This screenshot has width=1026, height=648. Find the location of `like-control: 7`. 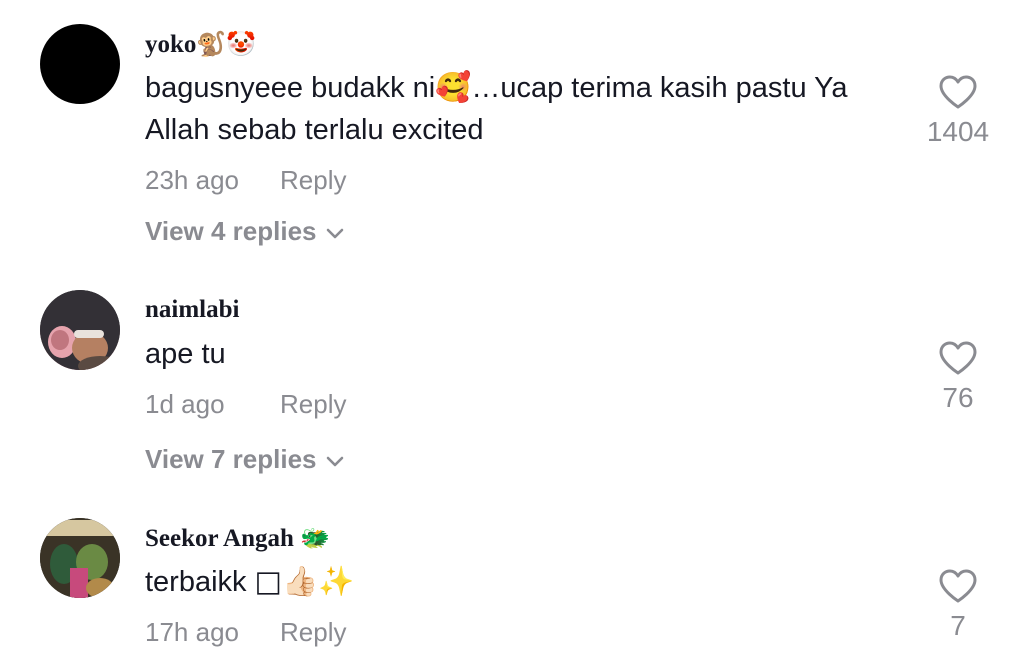

like-control: 7 is located at coordinates (958, 605).